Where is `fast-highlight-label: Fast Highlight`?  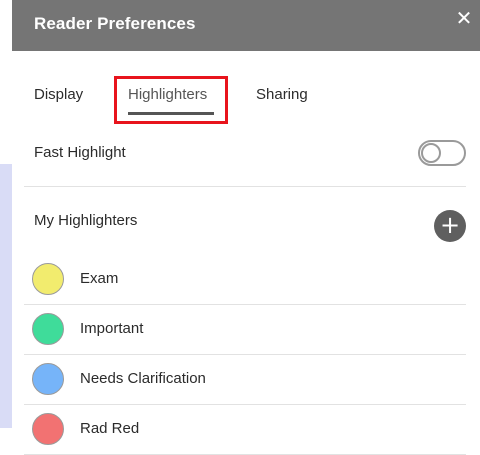 fast-highlight-label: Fast Highlight is located at coordinates (80, 152).